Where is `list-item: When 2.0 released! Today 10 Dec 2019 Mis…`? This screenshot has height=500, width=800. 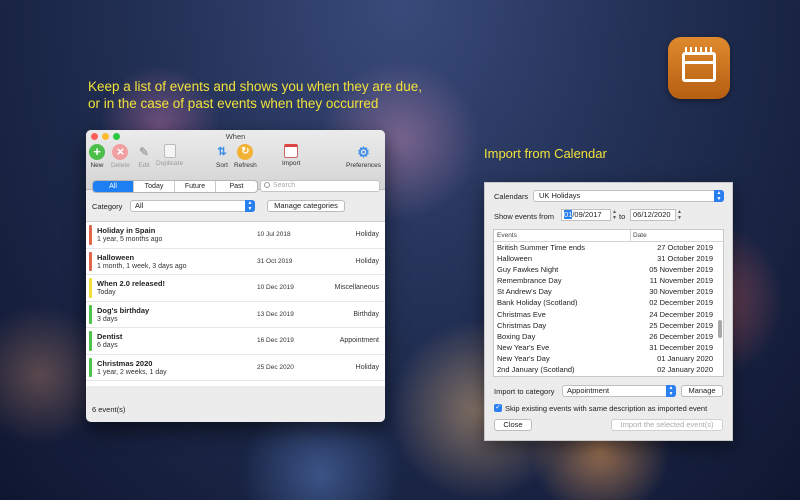 list-item: When 2.0 released! Today 10 Dec 2019 Mis… is located at coordinates (235, 288).